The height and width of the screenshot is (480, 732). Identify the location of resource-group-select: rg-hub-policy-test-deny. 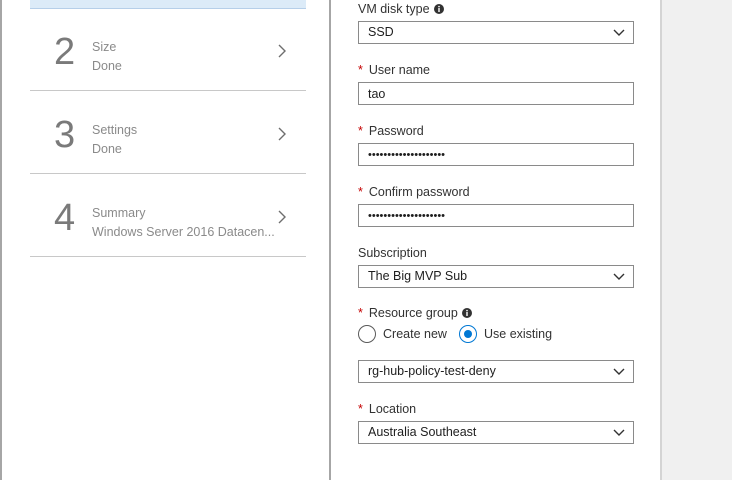
(496, 371).